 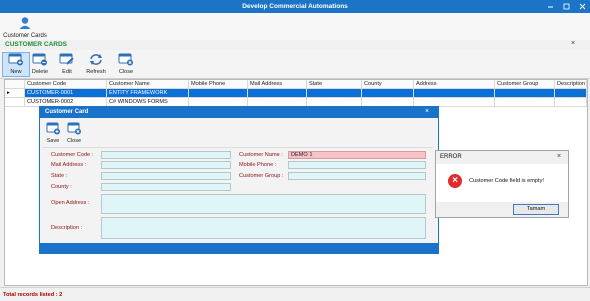 I want to click on record-count-text: Total records listed : 2, so click(x=33, y=295).